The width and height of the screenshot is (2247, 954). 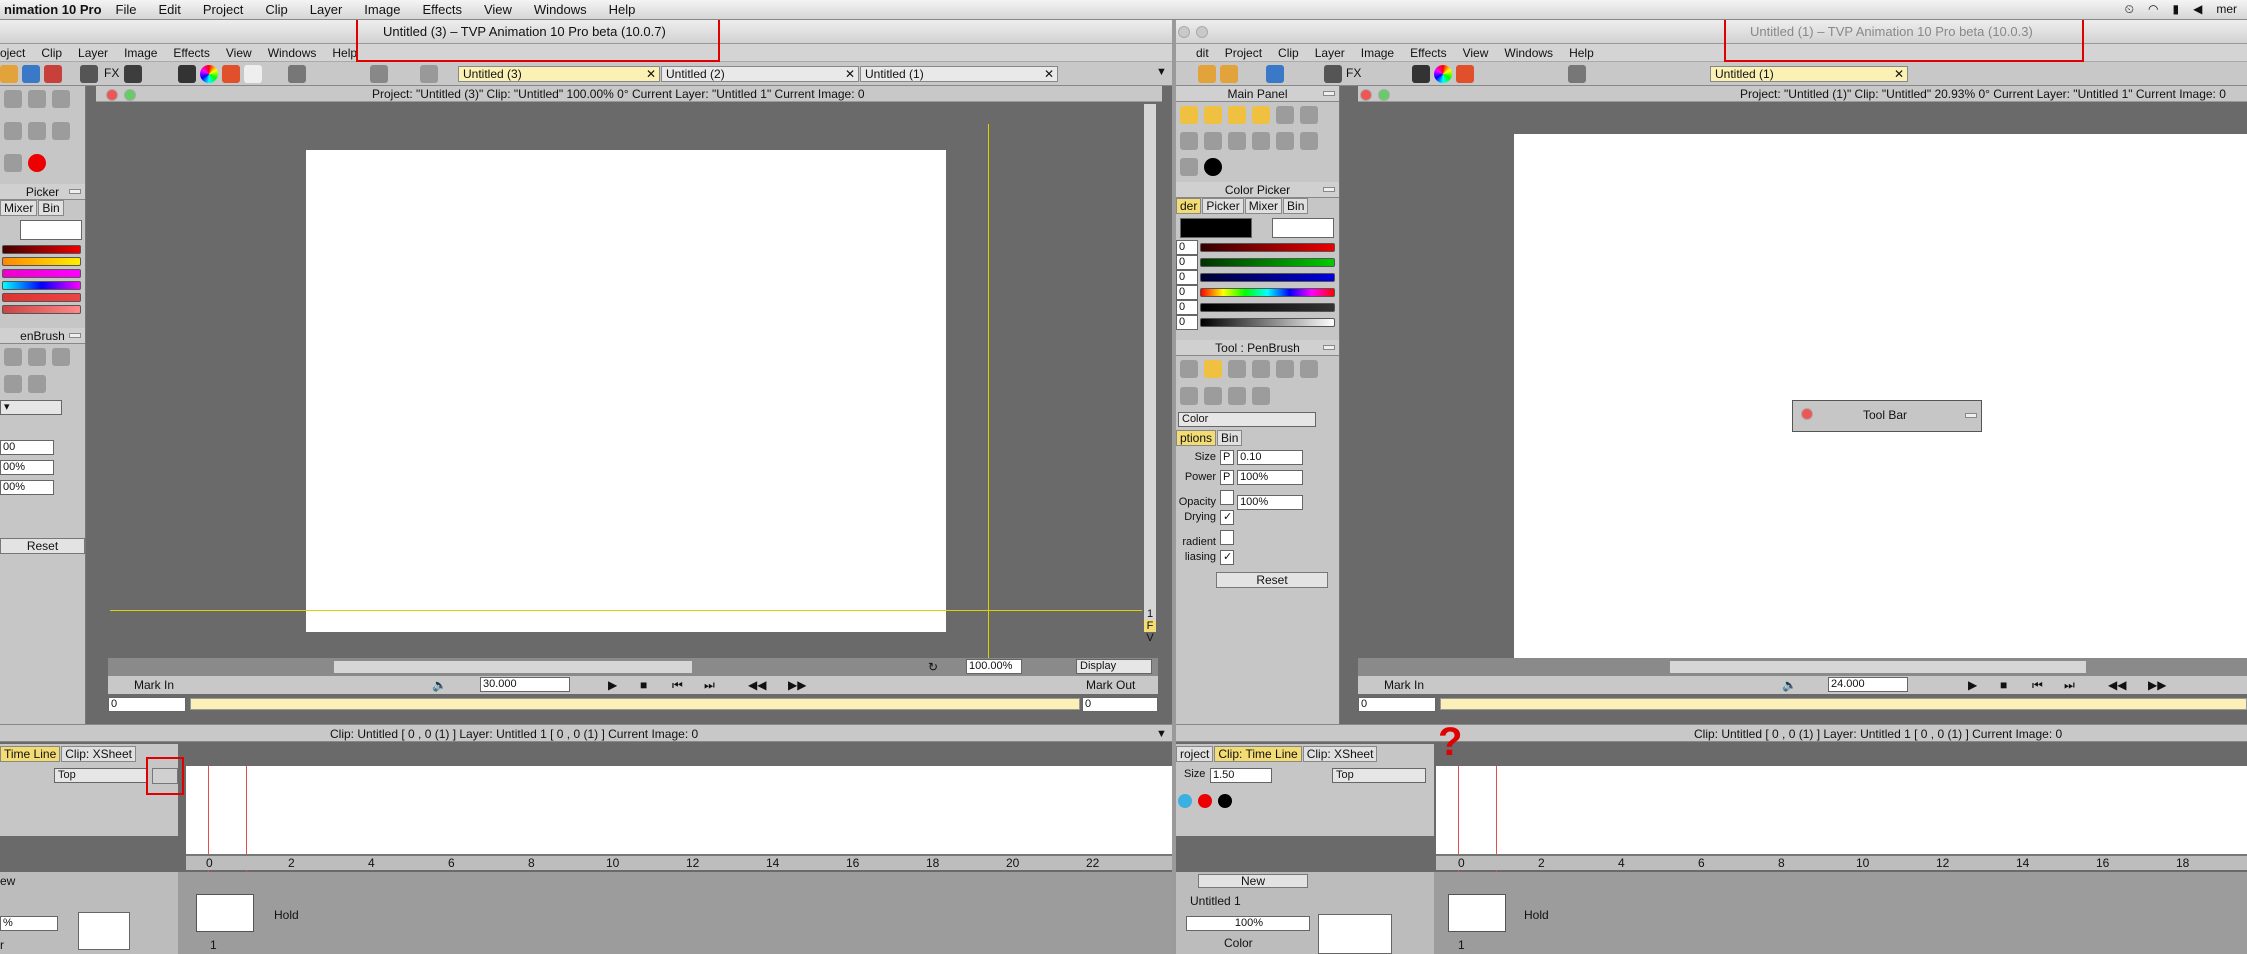 I want to click on tab-options: ptions, so click(x=1196, y=438).